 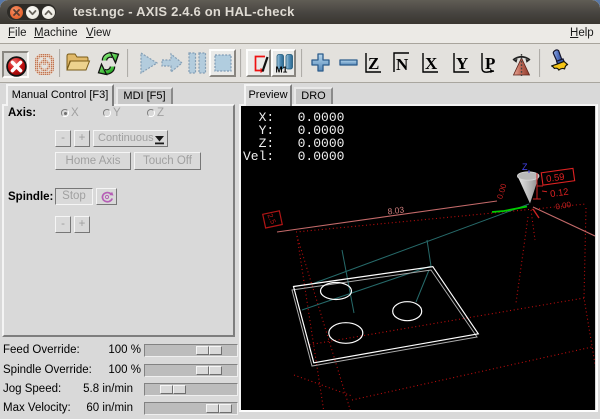 What do you see at coordinates (555, 178) in the screenshot?
I see `svg-text: 0.59` at bounding box center [555, 178].